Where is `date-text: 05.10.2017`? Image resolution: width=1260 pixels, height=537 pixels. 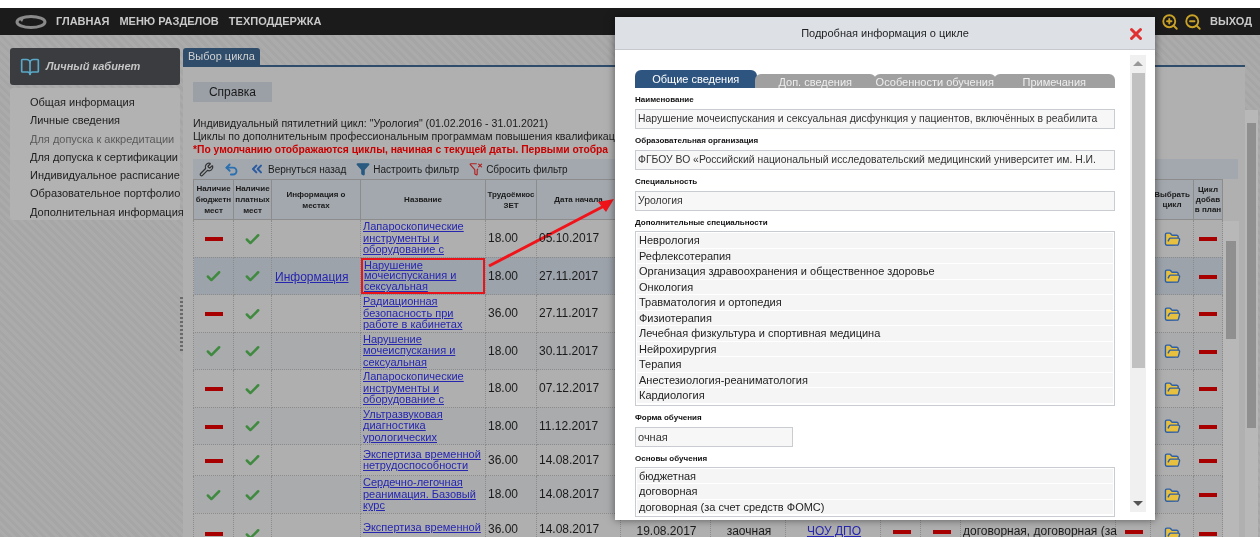
date-text: 05.10.2017 is located at coordinates (569, 238).